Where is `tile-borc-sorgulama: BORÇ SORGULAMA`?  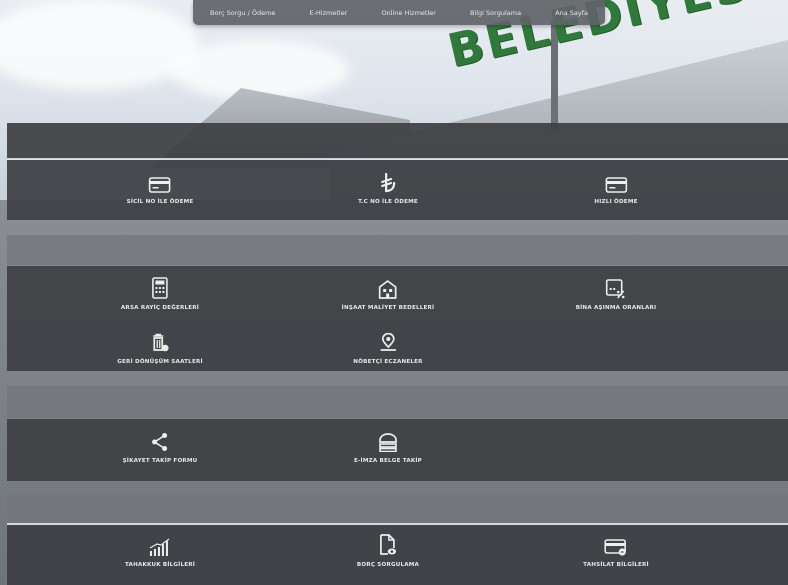 tile-borc-sorgulama: BORÇ SORGULAMA is located at coordinates (388, 551).